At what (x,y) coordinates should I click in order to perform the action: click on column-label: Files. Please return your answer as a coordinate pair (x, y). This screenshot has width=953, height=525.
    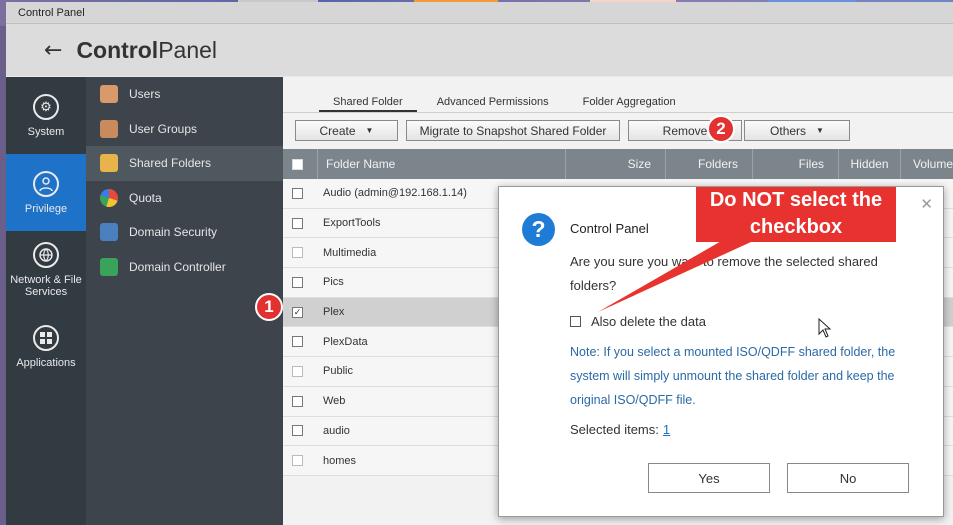
    Looking at the image, I should click on (811, 164).